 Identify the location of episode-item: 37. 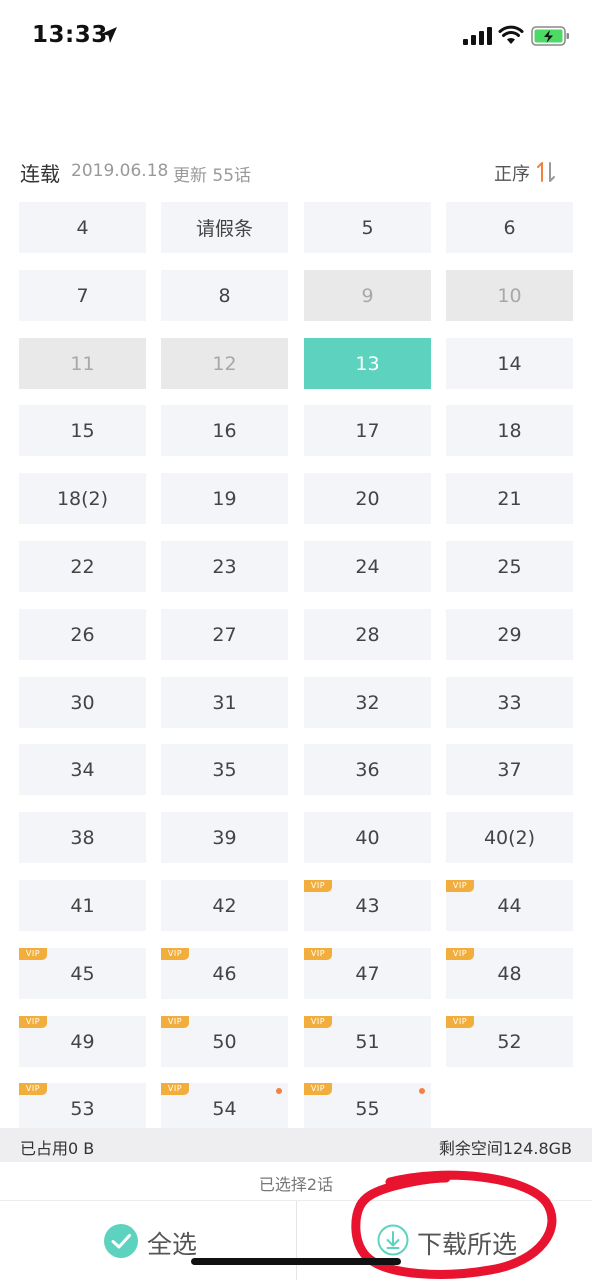
(509, 769).